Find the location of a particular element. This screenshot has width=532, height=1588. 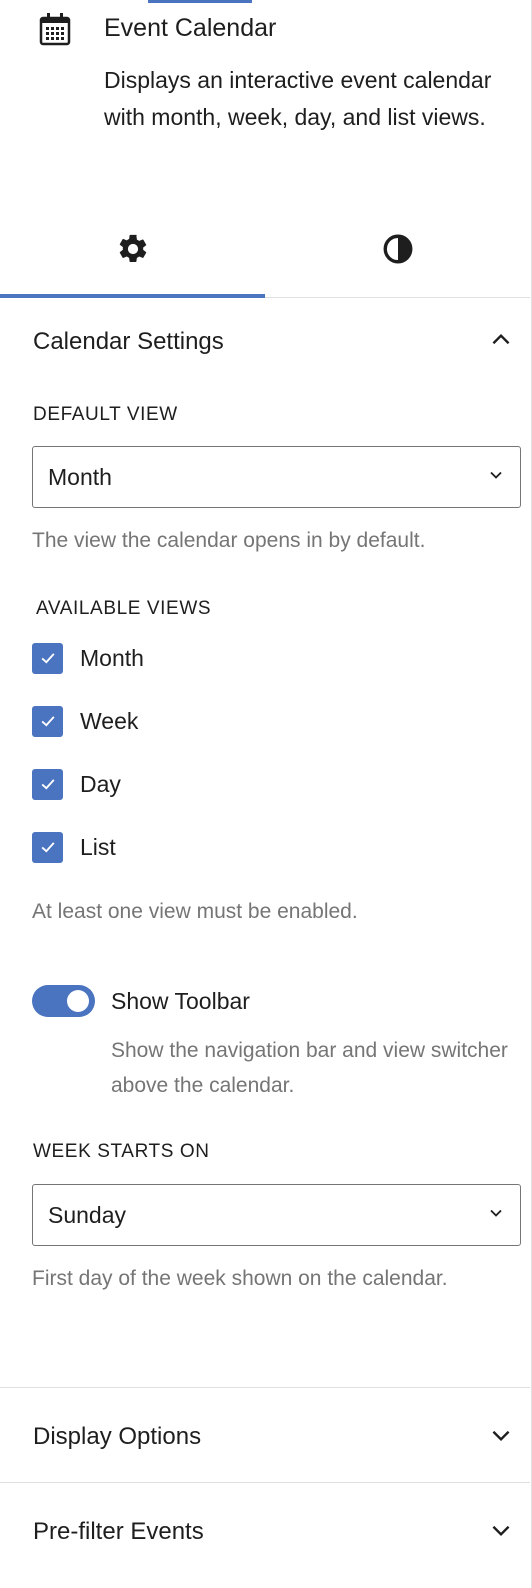

prefilter-events-toggle: Pre-filter Events is located at coordinates (265, 1532).